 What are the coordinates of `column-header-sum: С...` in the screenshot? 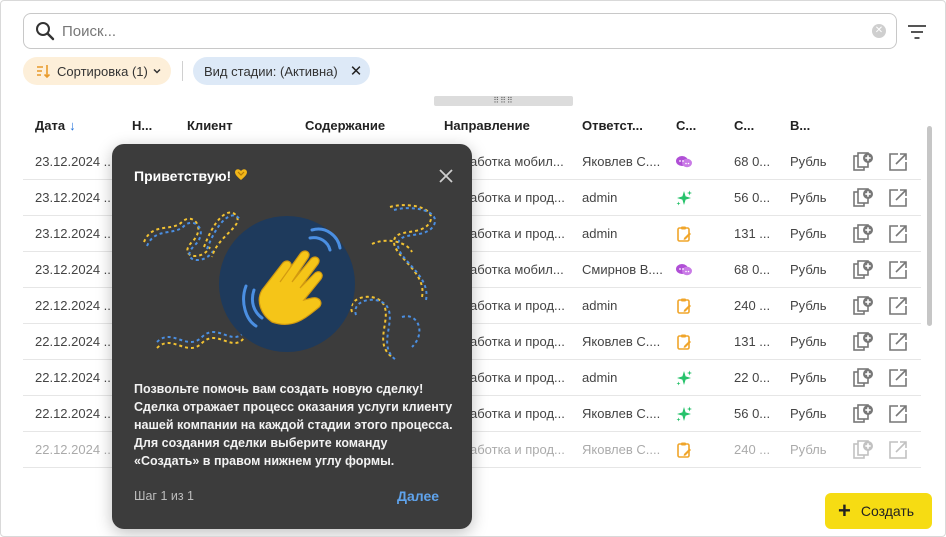 It's located at (744, 125).